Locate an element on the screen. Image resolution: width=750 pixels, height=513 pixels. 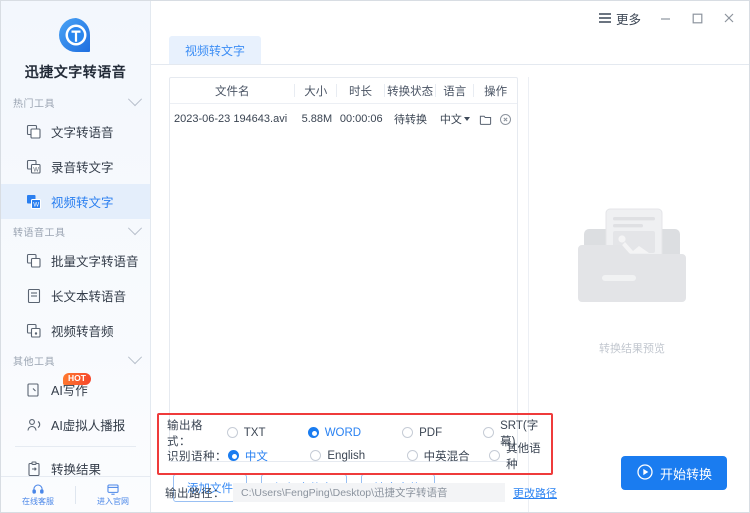
online-support-button: 在线客服 is located at coordinates (38, 495).